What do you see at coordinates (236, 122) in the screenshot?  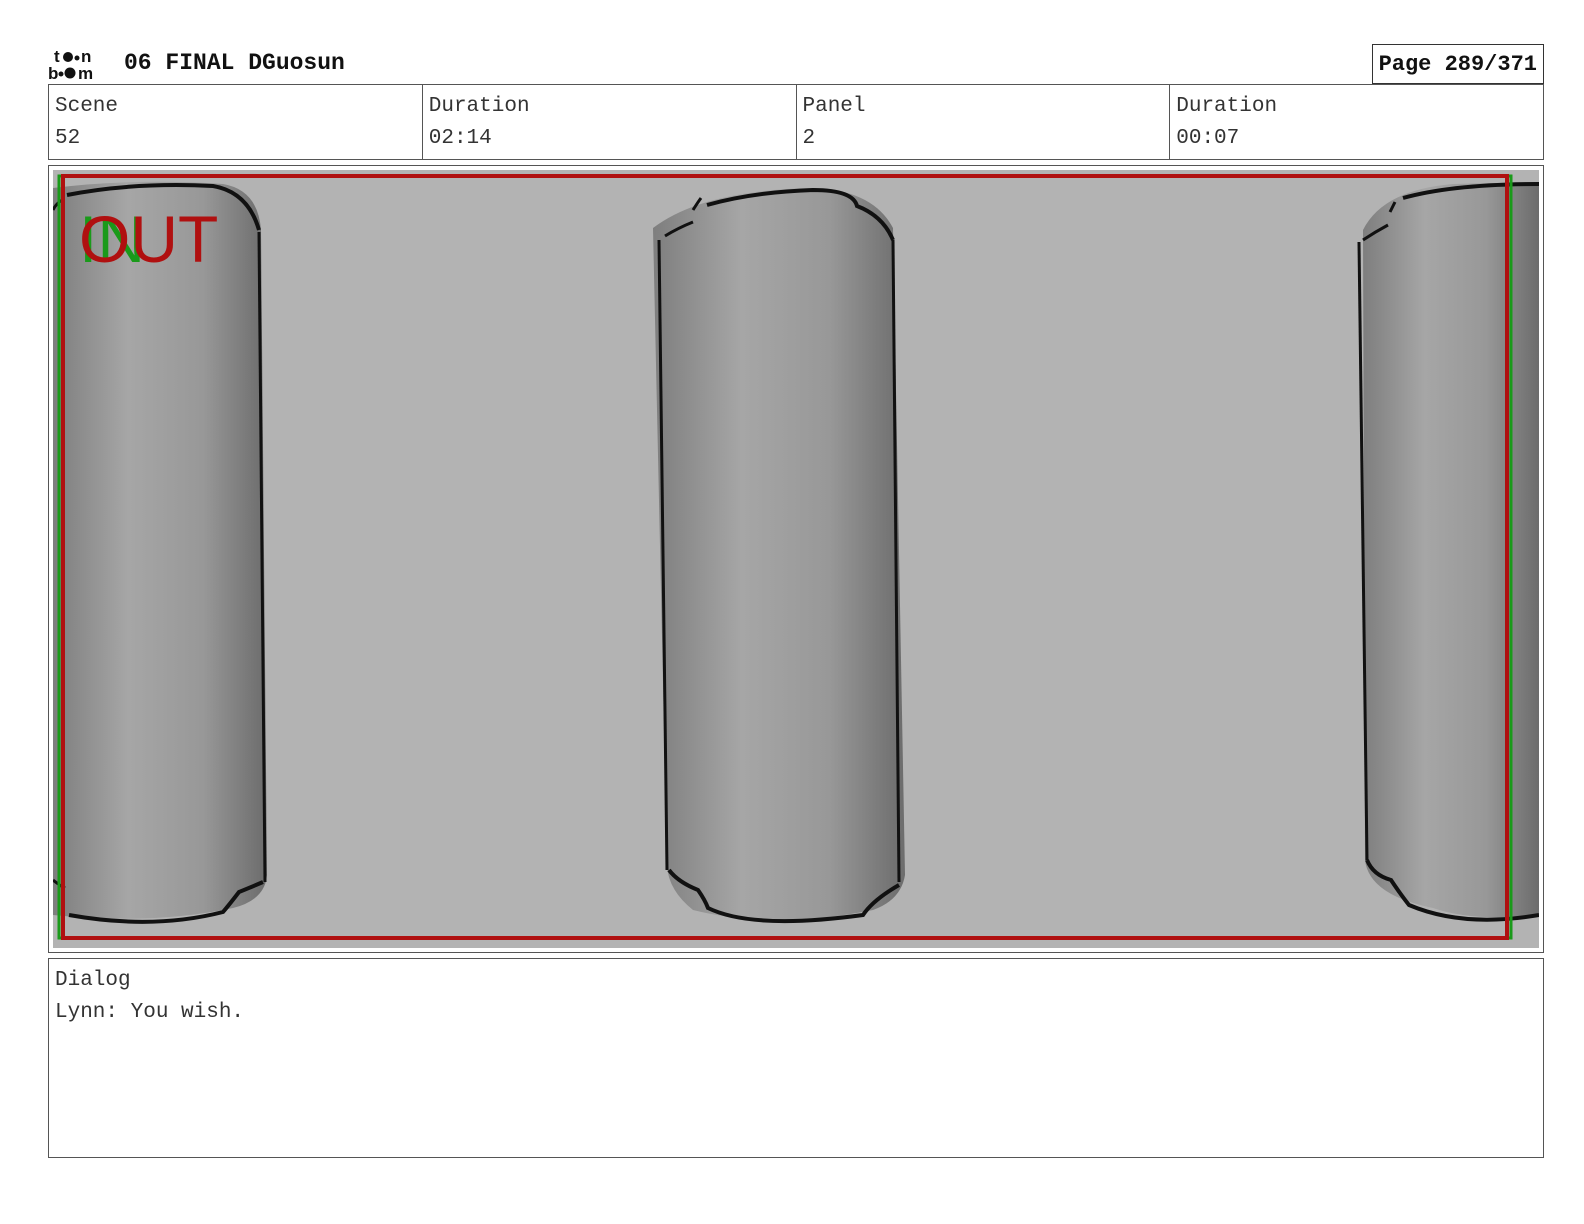 I see `scene-cell: Scene 52` at bounding box center [236, 122].